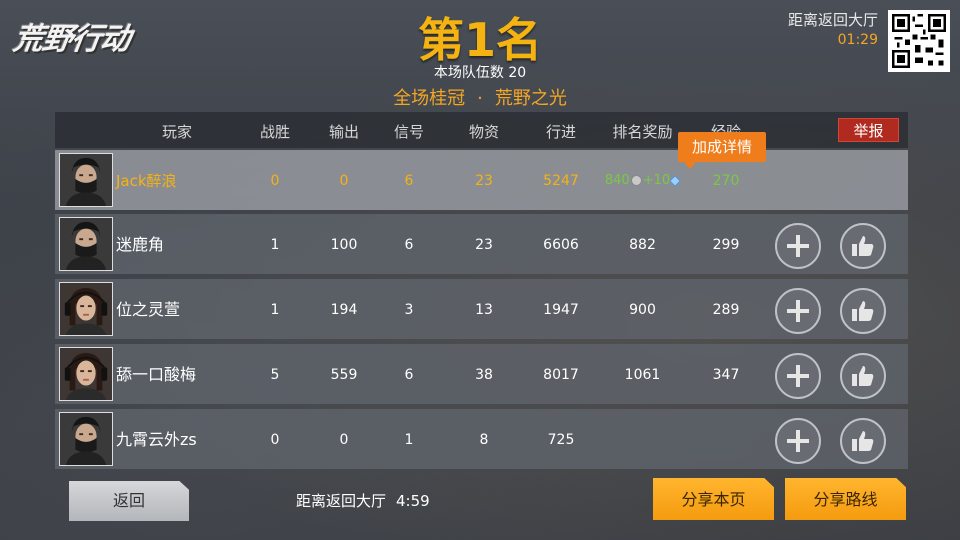 Image resolution: width=960 pixels, height=540 pixels. I want to click on player-row: 位之灵萱 1 194 3 13 1947 900 289, so click(481, 309).